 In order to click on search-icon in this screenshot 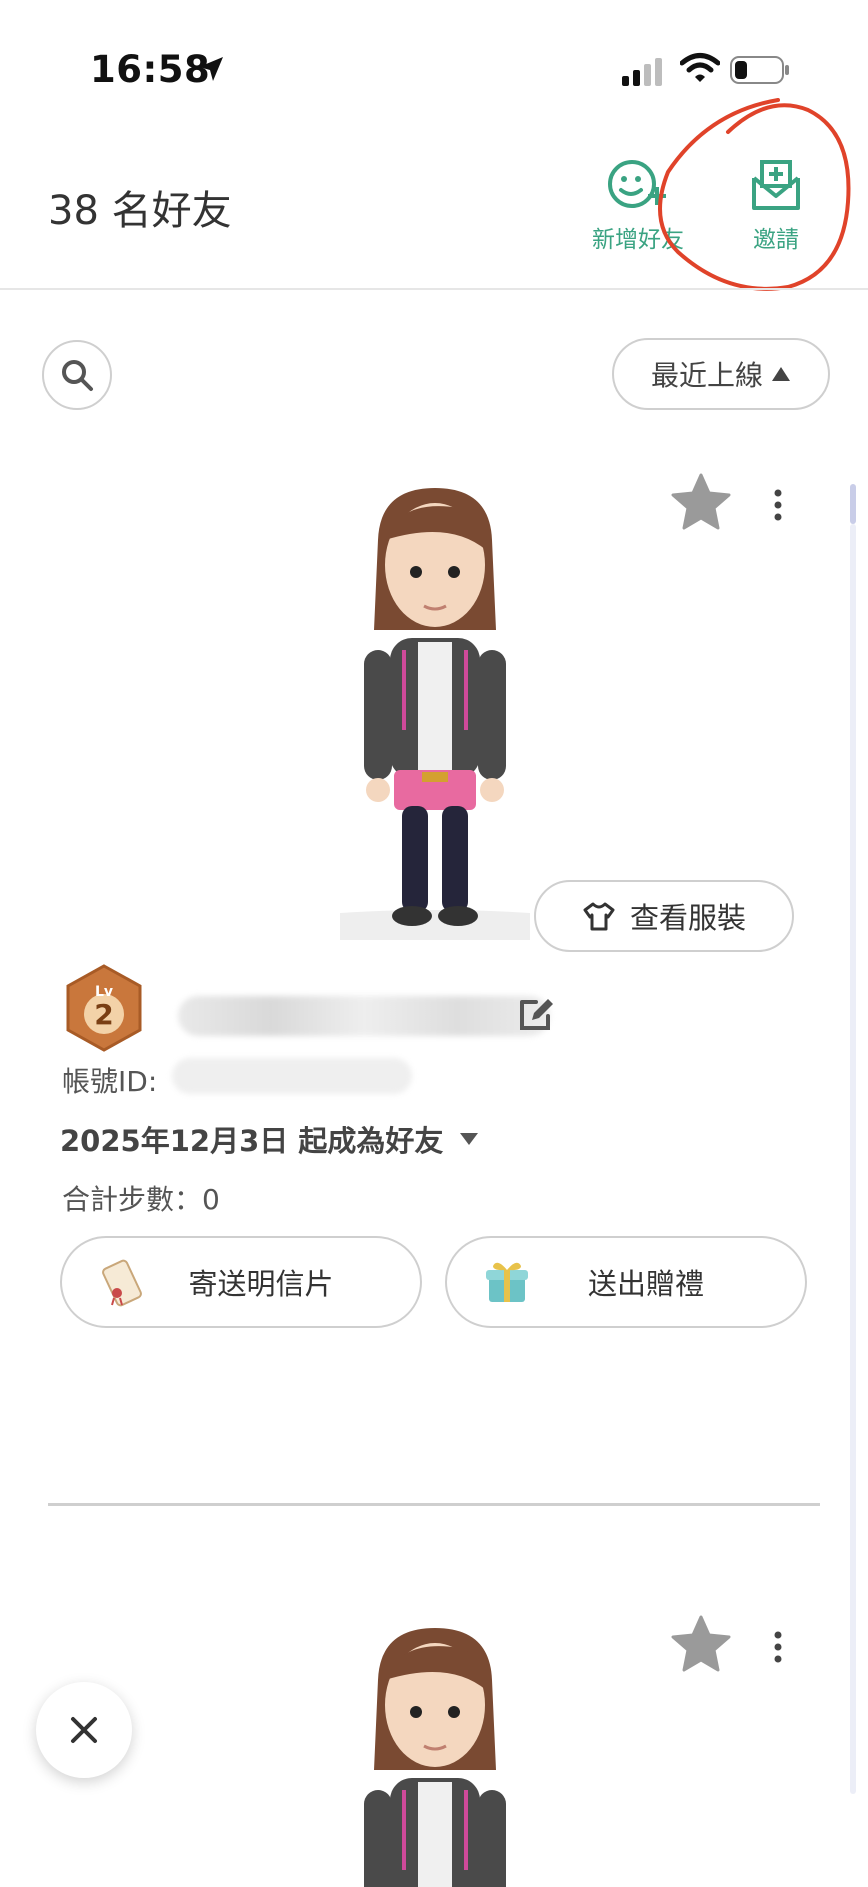, I will do `click(77, 375)`.